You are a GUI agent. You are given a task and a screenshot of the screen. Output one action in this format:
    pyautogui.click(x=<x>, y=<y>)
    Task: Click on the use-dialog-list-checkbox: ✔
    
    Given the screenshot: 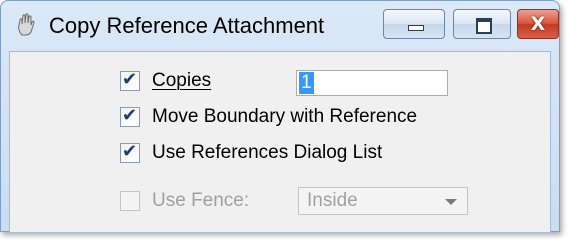 What is the action you would take?
    pyautogui.click(x=130, y=152)
    